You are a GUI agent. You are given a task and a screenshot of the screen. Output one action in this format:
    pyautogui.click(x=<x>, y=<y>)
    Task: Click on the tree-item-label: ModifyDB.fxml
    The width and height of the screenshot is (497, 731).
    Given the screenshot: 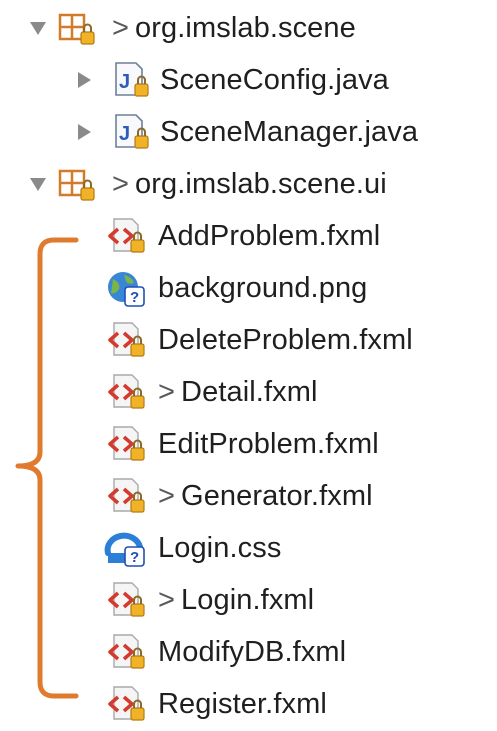 What is the action you would take?
    pyautogui.click(x=252, y=652)
    